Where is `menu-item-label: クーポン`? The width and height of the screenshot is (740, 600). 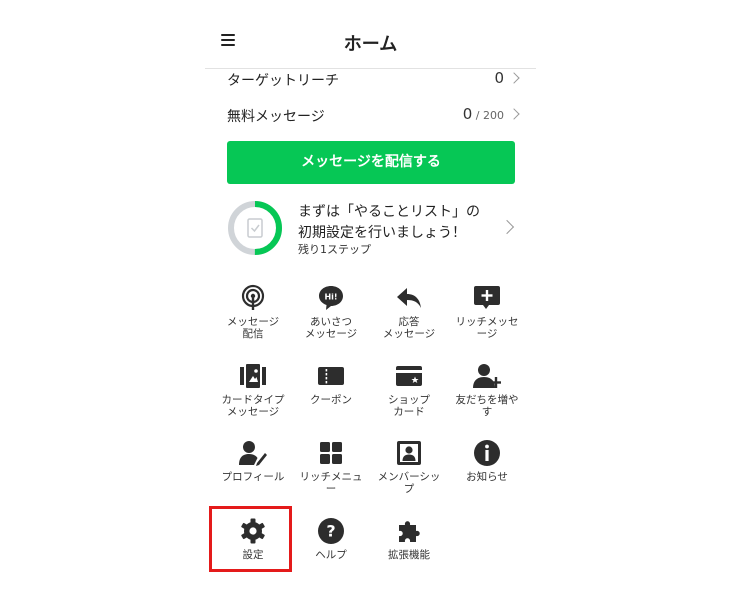 menu-item-label: クーポン is located at coordinates (331, 400).